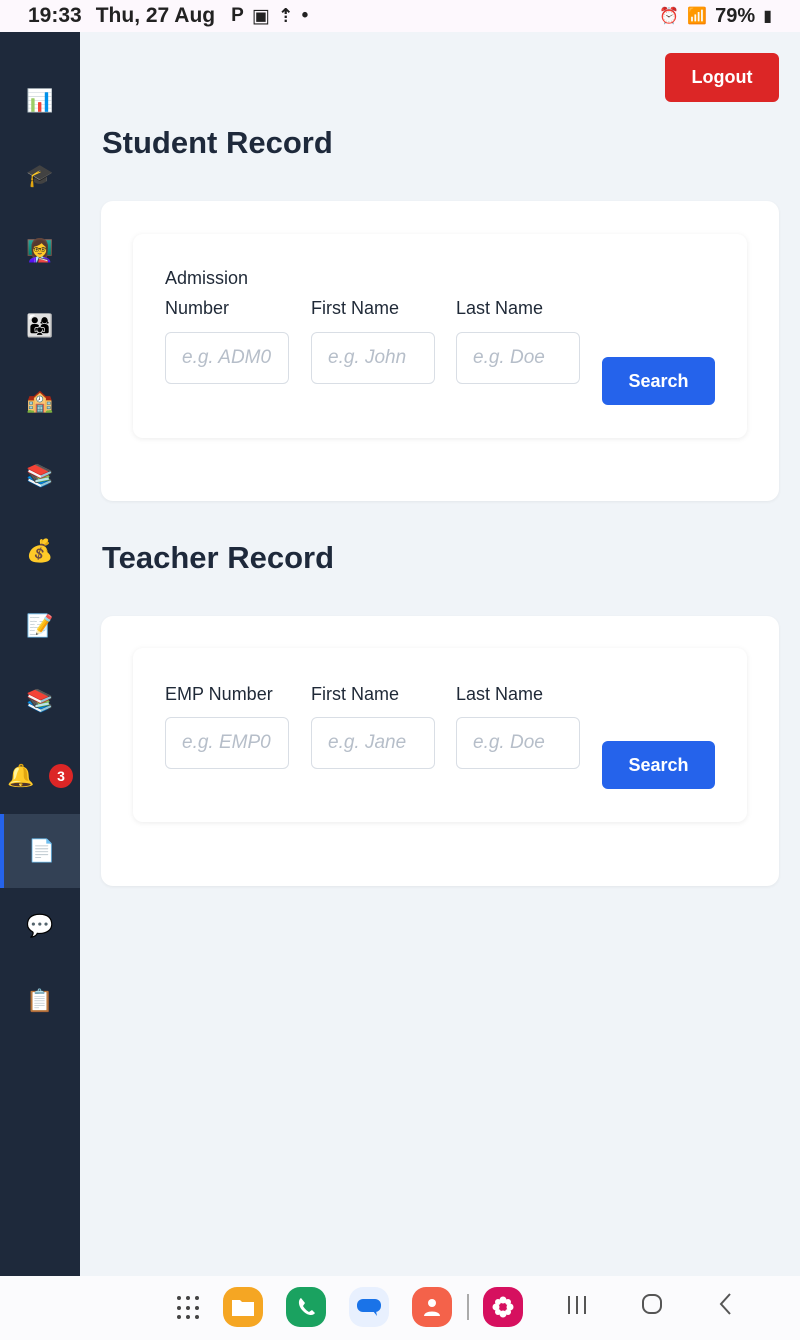 The image size is (800, 1340). Describe the element at coordinates (260, 16) in the screenshot. I see `image-icon: ▣` at that location.